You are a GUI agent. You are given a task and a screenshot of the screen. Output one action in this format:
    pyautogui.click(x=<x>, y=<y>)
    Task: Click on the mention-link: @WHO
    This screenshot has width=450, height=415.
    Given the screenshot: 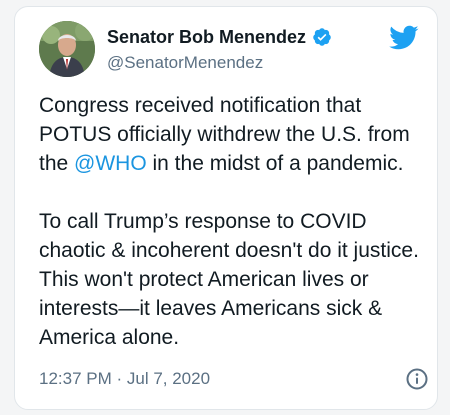 What is the action you would take?
    pyautogui.click(x=110, y=163)
    